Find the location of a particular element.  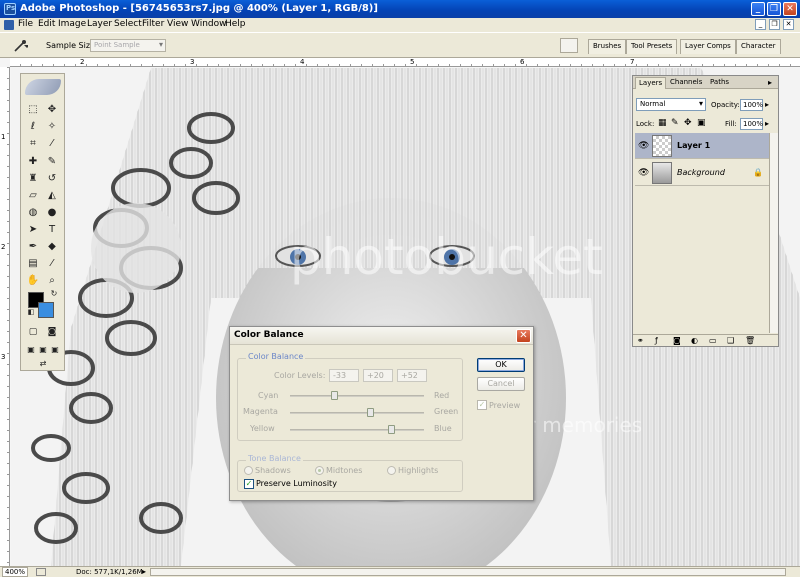

brush-icon: ✎ is located at coordinates (52, 162).